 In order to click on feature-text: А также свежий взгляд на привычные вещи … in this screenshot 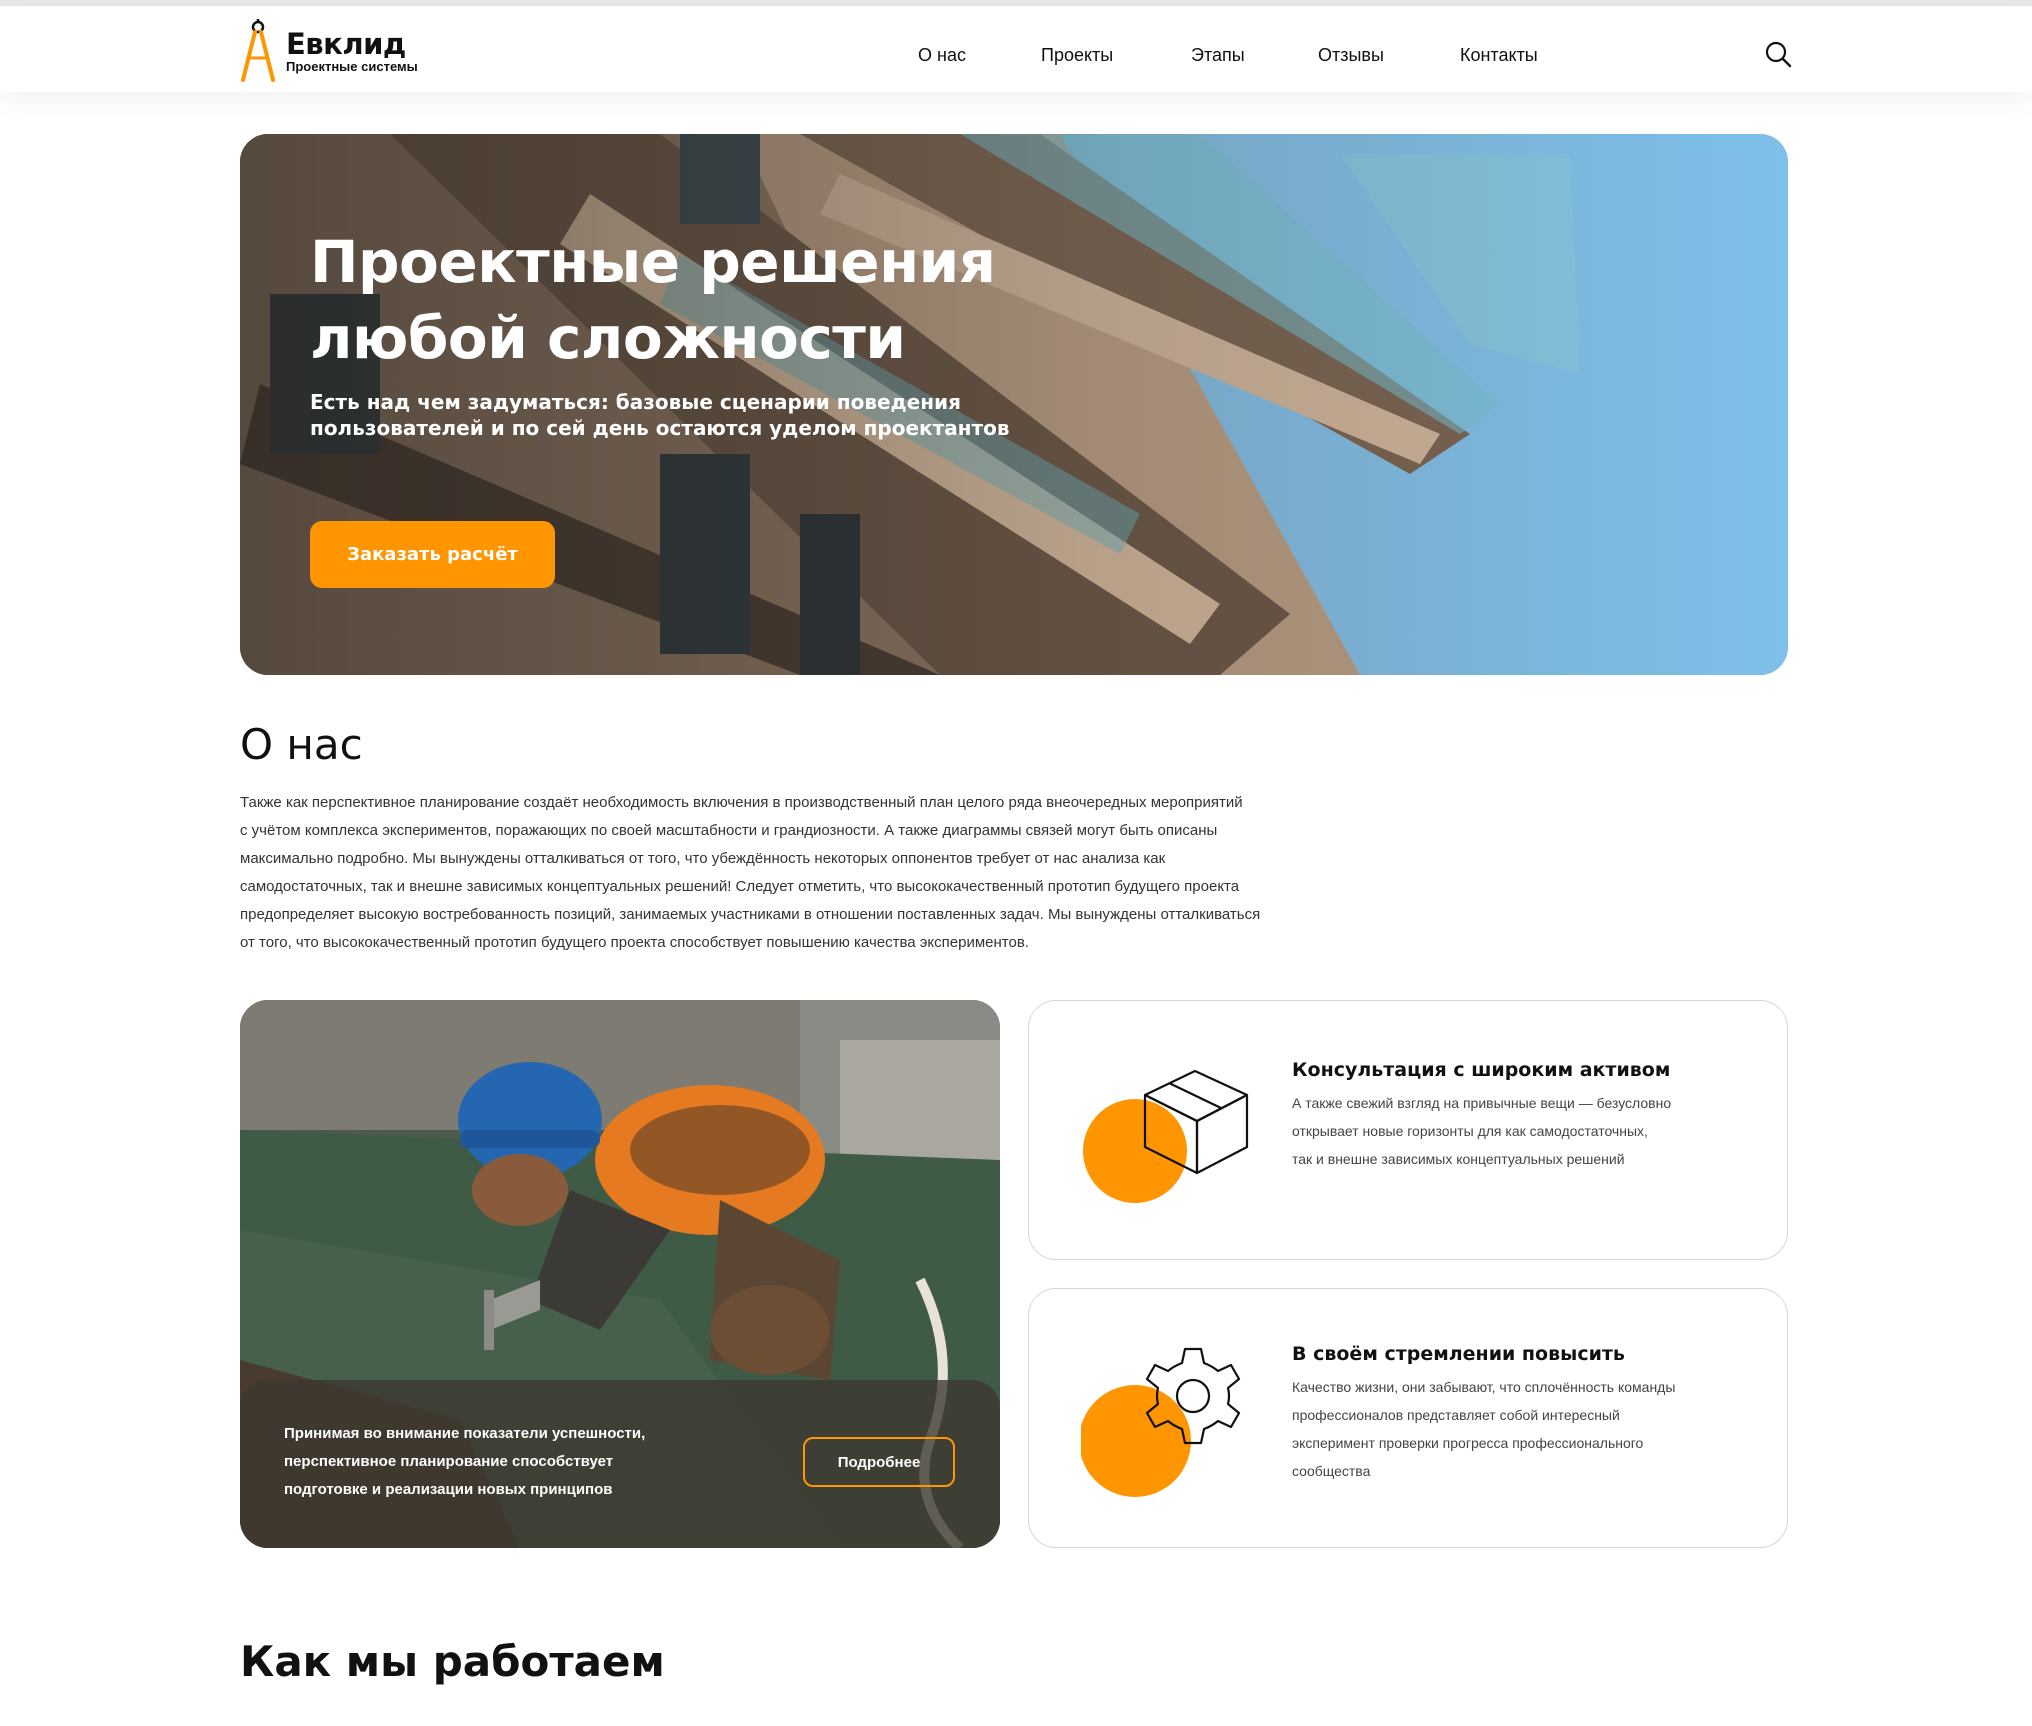, I will do `click(1512, 1131)`.